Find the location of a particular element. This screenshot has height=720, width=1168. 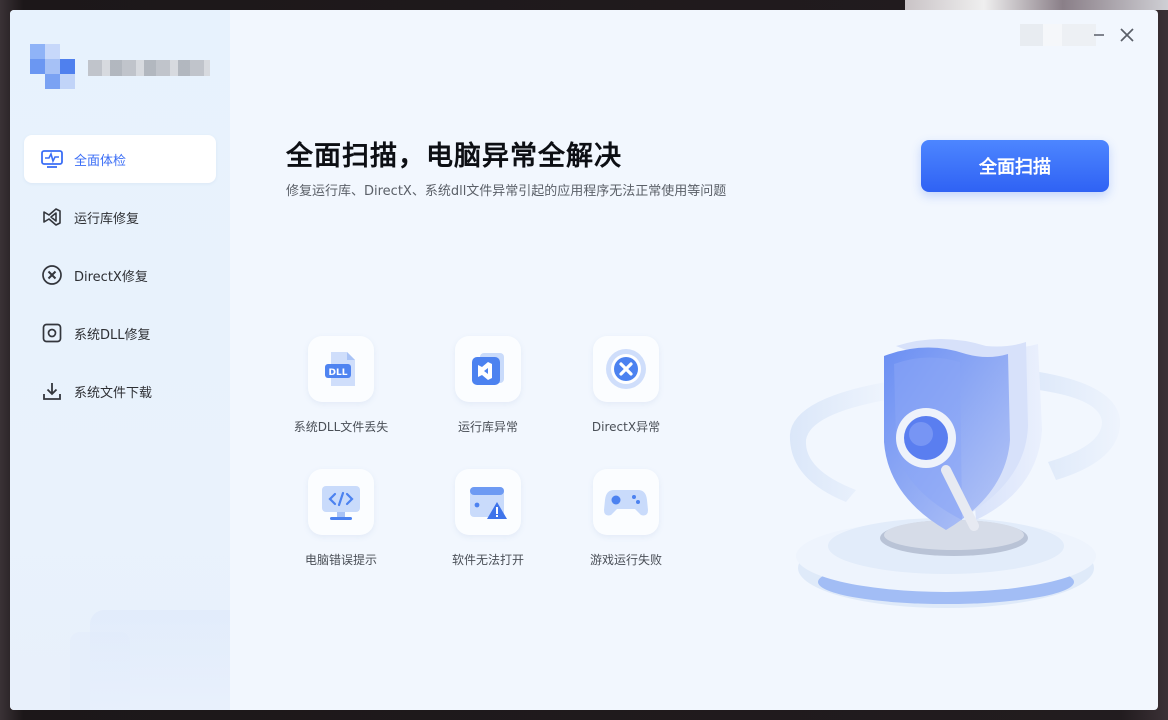

full-scan-button: 全面扫描 is located at coordinates (1015, 166).